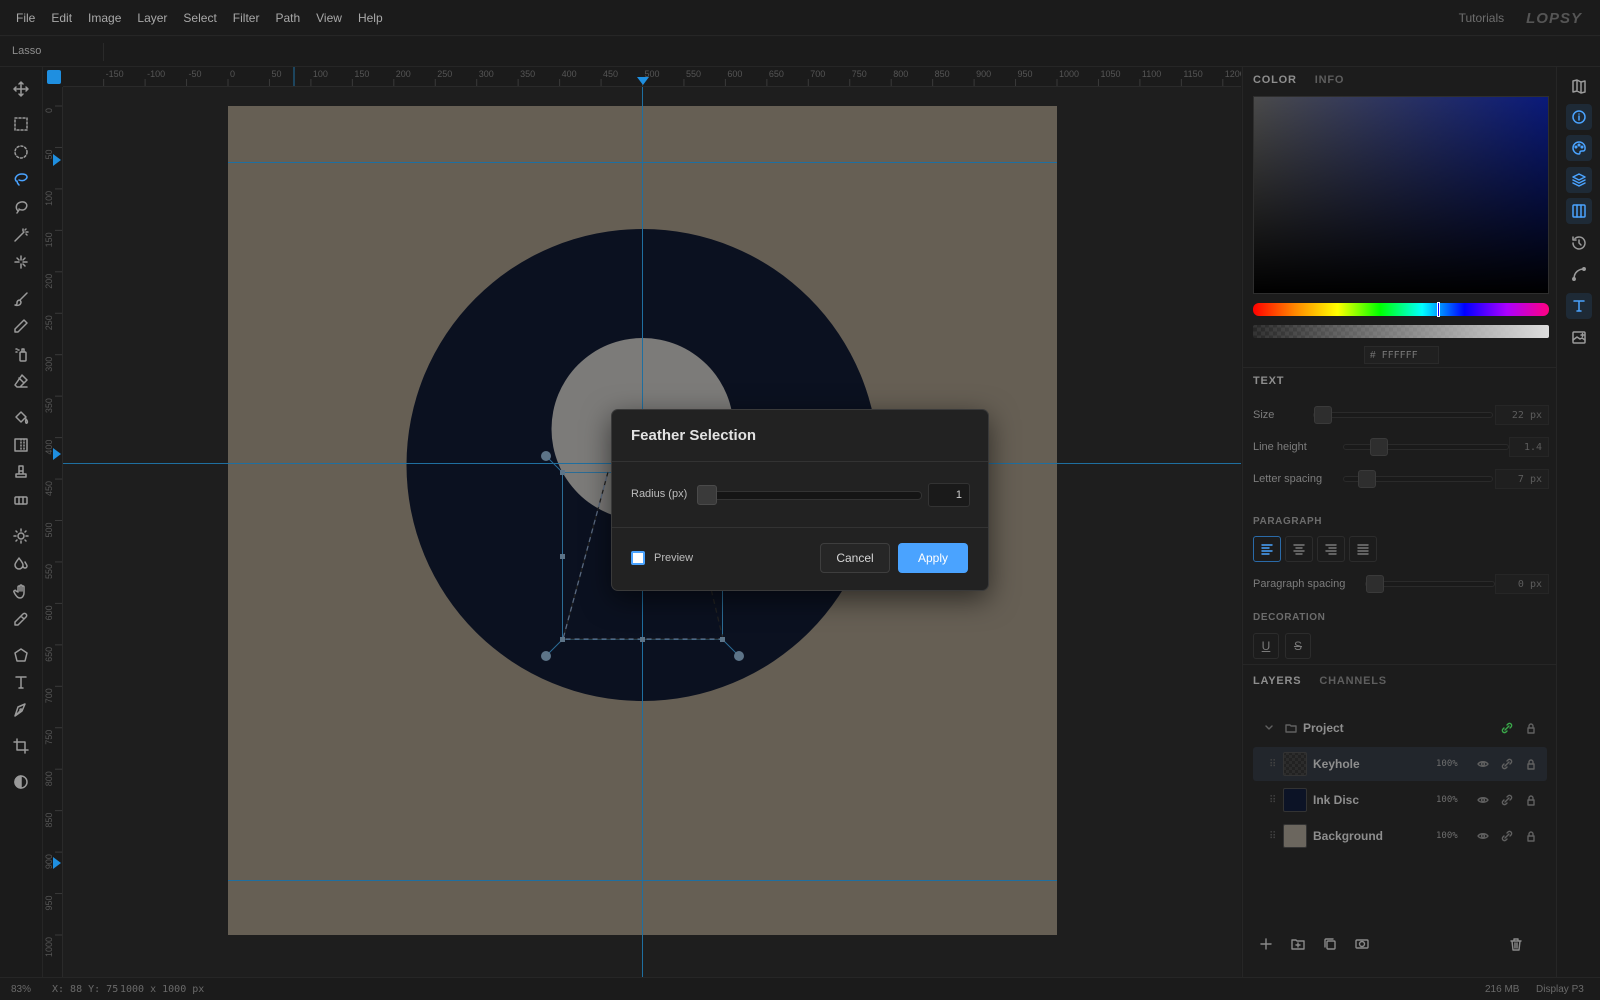 This screenshot has height=1000, width=1600. I want to click on hand-tool, so click(21, 591).